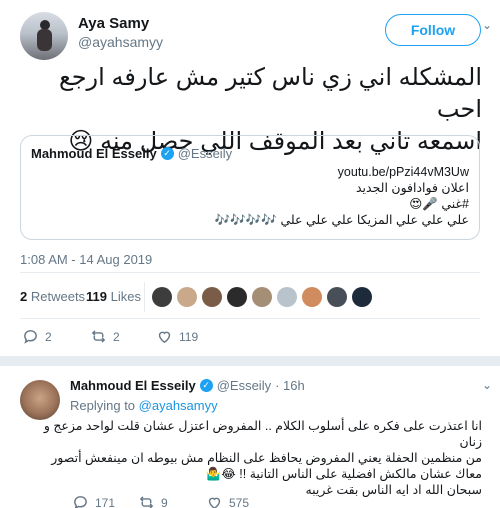 This screenshot has height=508, width=500. I want to click on reply-author-avatar, so click(40, 400).